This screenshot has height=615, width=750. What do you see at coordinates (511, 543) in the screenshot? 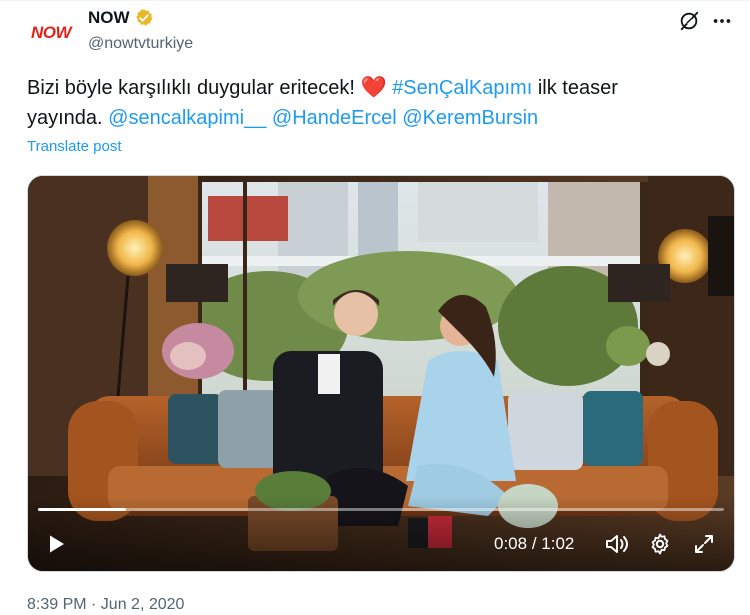
I see `current-time: 0:08` at bounding box center [511, 543].